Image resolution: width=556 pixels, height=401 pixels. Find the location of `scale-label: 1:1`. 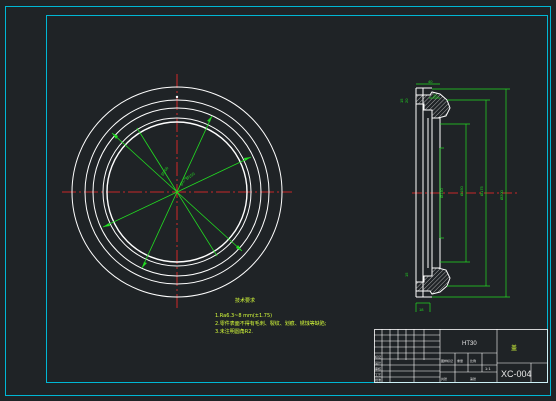

scale-label: 1:1 is located at coordinates (488, 368).